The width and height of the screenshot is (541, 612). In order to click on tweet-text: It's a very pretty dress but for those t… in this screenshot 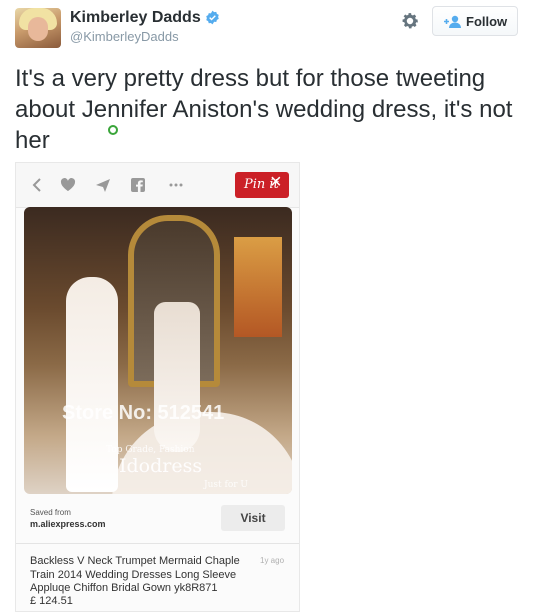, I will do `click(264, 109)`.